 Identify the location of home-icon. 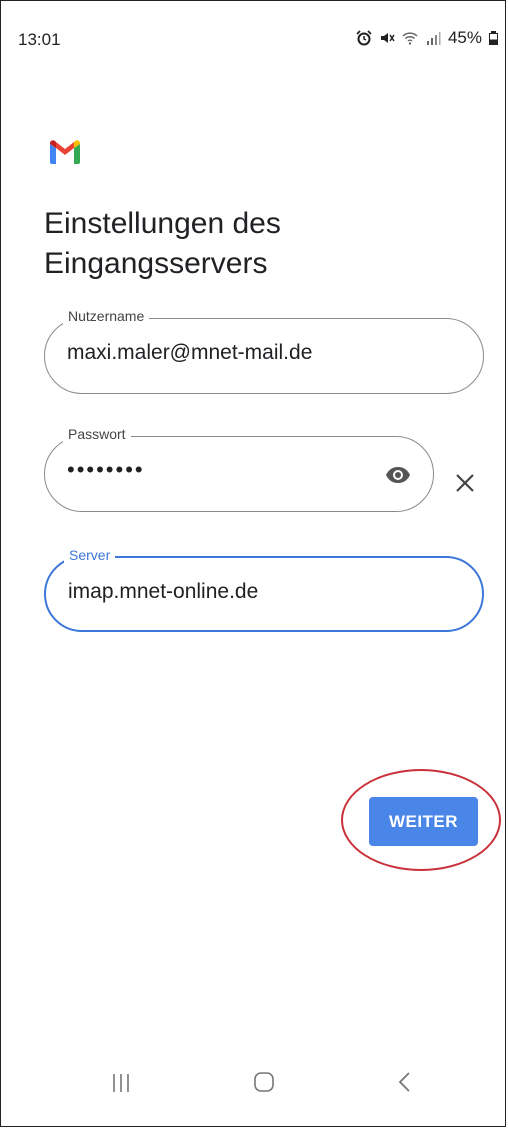
(264, 1082).